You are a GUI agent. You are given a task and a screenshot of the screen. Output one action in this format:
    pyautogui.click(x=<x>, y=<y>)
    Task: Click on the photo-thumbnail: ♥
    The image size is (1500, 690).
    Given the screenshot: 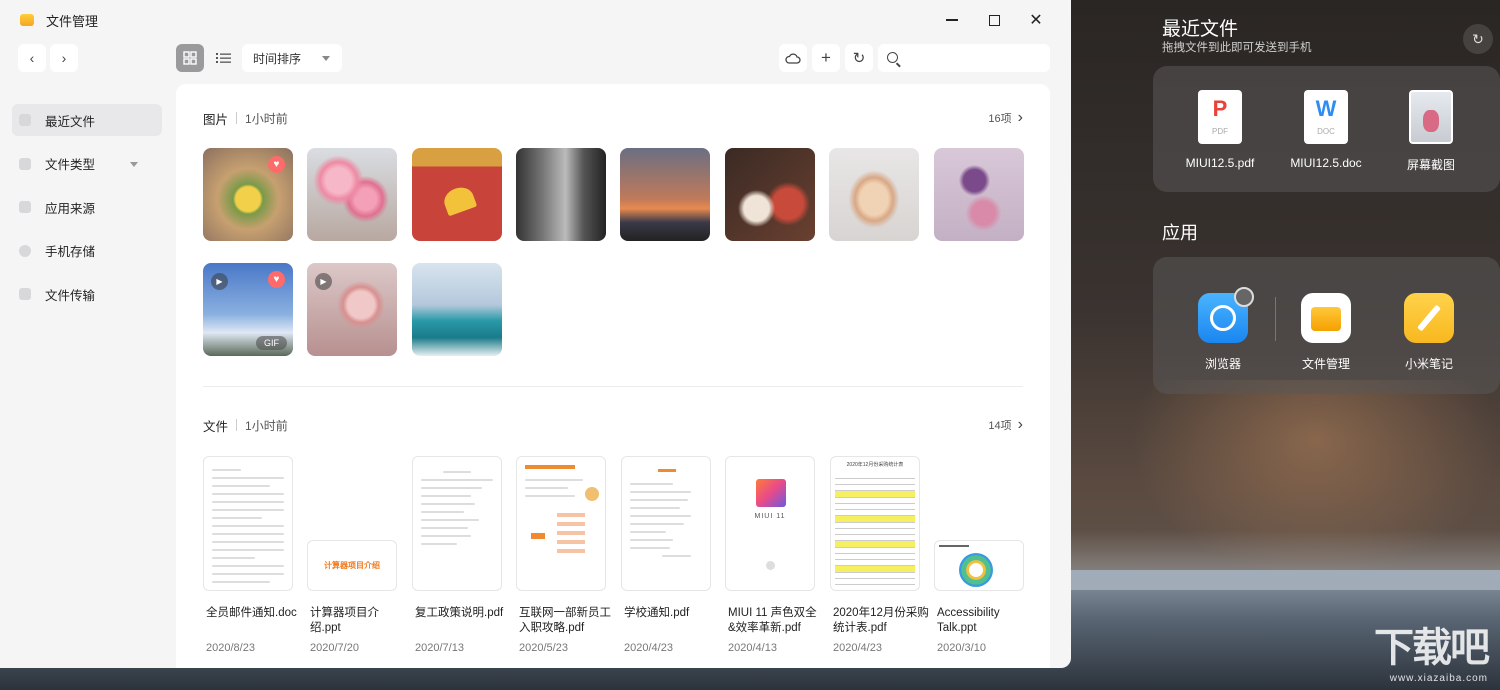 What is the action you would take?
    pyautogui.click(x=248, y=194)
    